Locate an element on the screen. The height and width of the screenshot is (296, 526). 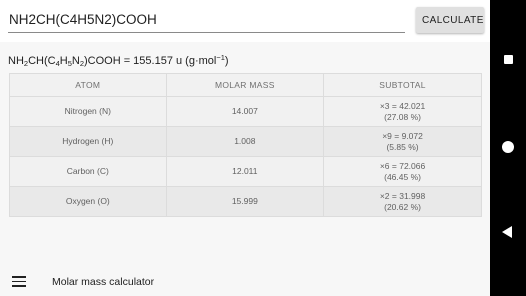
cell-atom: Nitrogen (N) is located at coordinates (88, 111).